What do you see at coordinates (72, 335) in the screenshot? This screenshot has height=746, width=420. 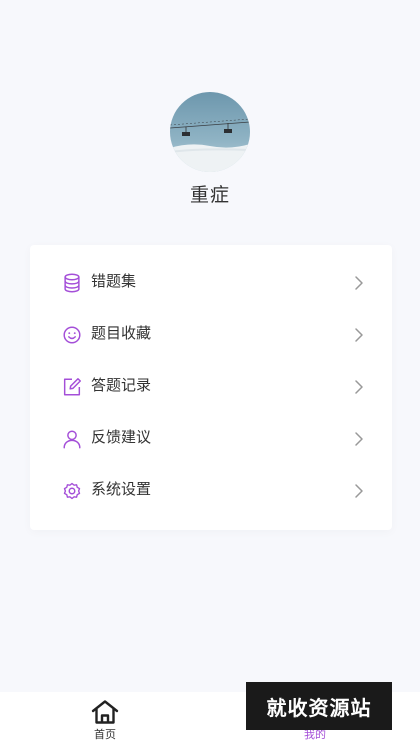 I see `smile-icon` at bounding box center [72, 335].